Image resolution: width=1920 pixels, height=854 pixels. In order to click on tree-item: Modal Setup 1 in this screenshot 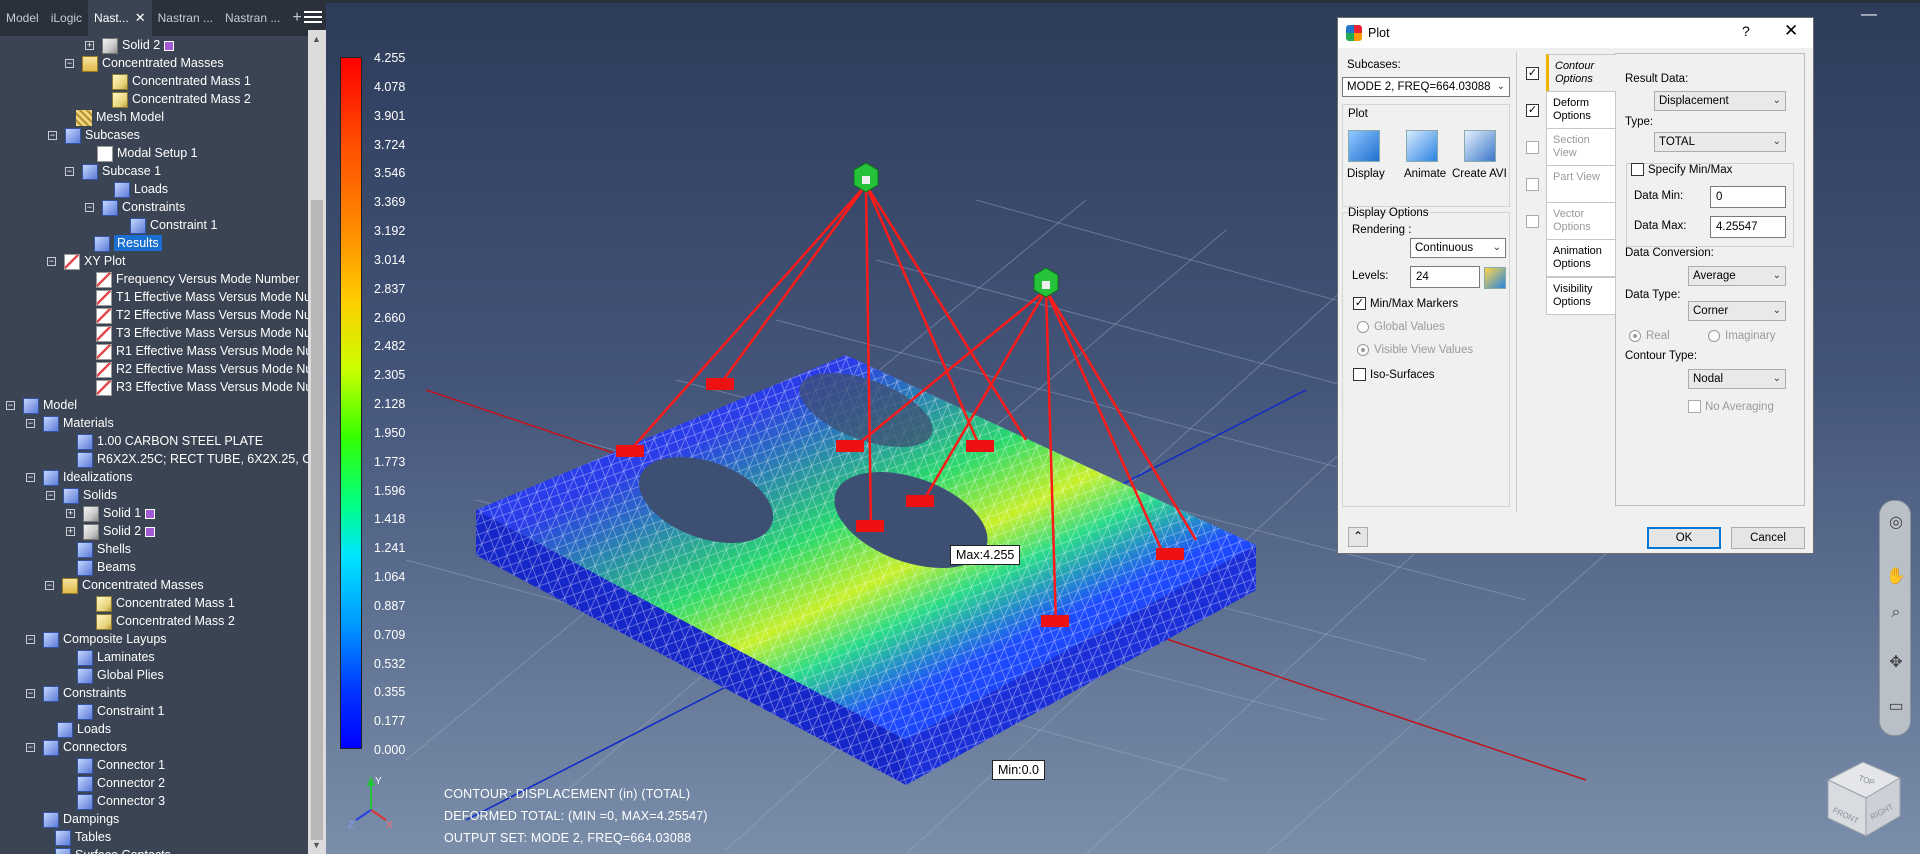, I will do `click(139, 153)`.